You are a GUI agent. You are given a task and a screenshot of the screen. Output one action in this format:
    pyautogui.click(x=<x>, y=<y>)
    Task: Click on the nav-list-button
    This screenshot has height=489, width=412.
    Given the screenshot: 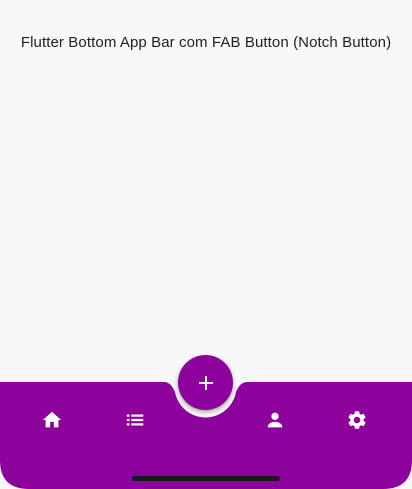 What is the action you would take?
    pyautogui.click(x=135, y=420)
    